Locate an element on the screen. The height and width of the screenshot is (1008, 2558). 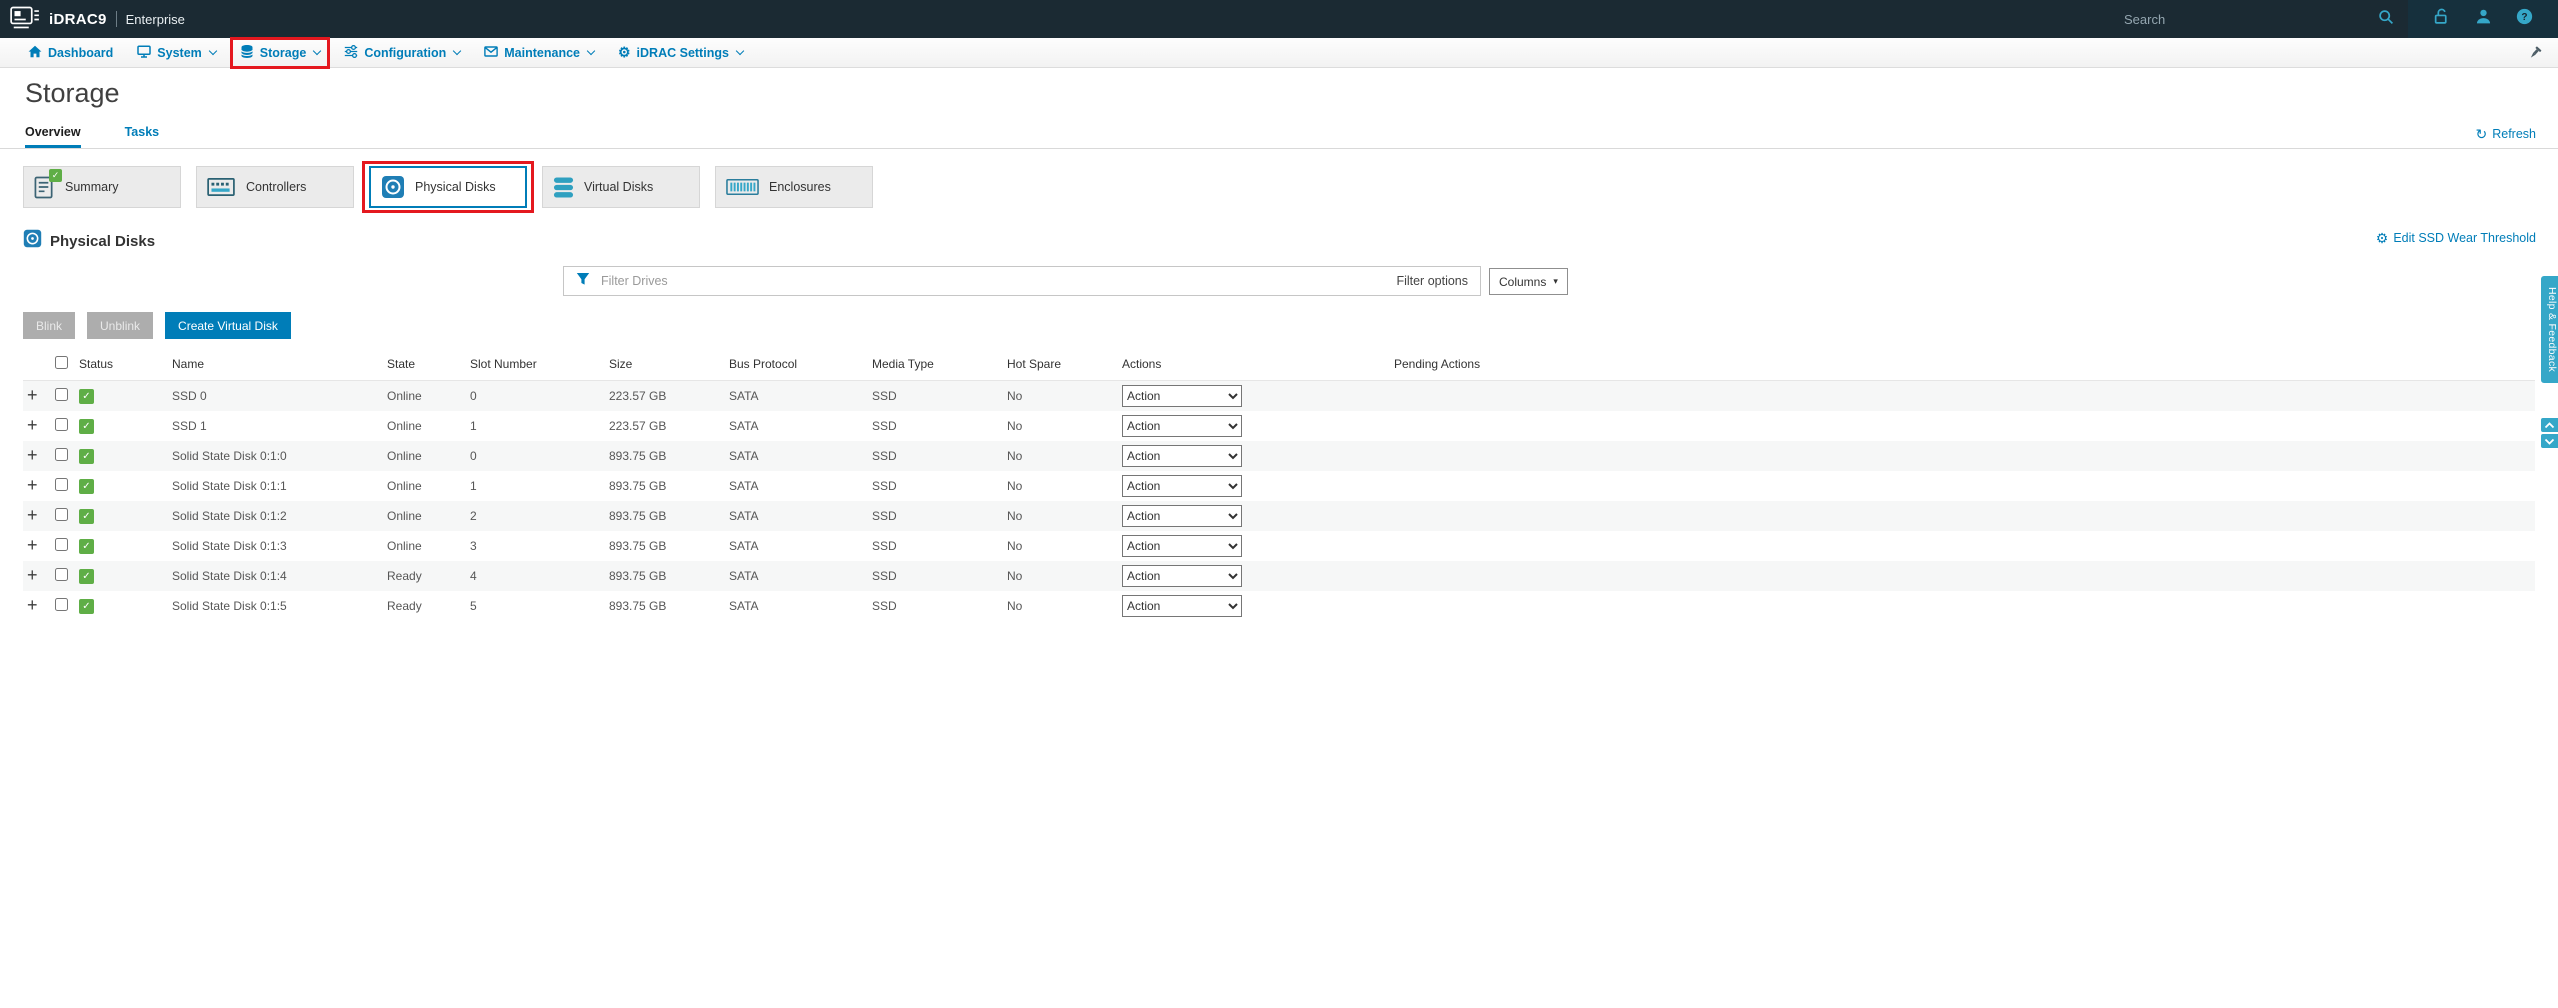
create-virtual-disk-button: Create Virtual Disk is located at coordinates (228, 325).